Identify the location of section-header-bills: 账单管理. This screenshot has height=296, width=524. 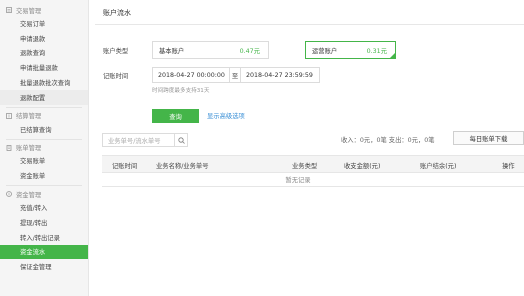
(44, 148).